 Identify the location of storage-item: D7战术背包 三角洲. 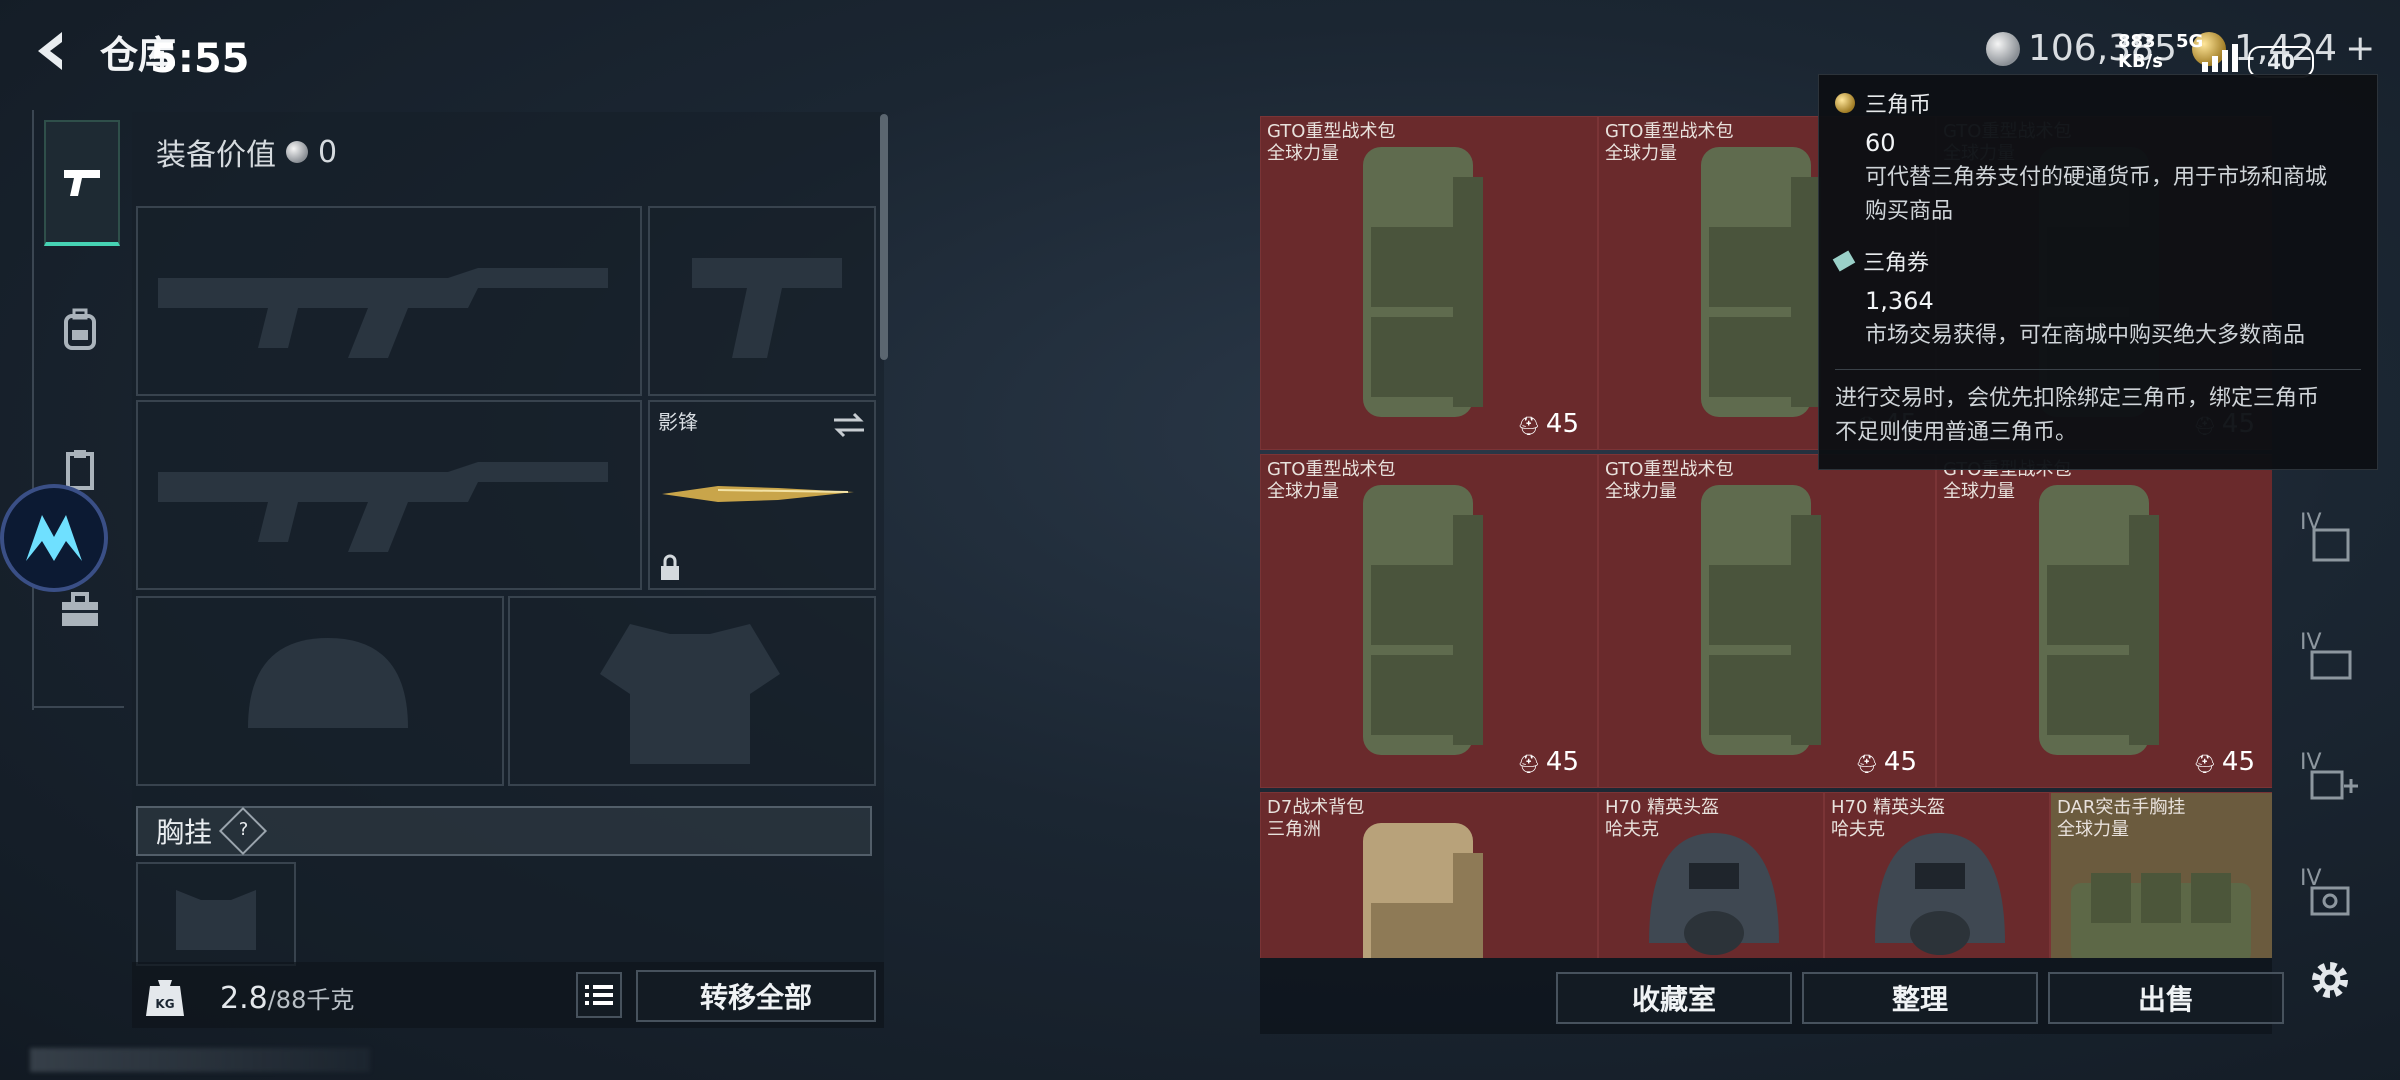
(1429, 875).